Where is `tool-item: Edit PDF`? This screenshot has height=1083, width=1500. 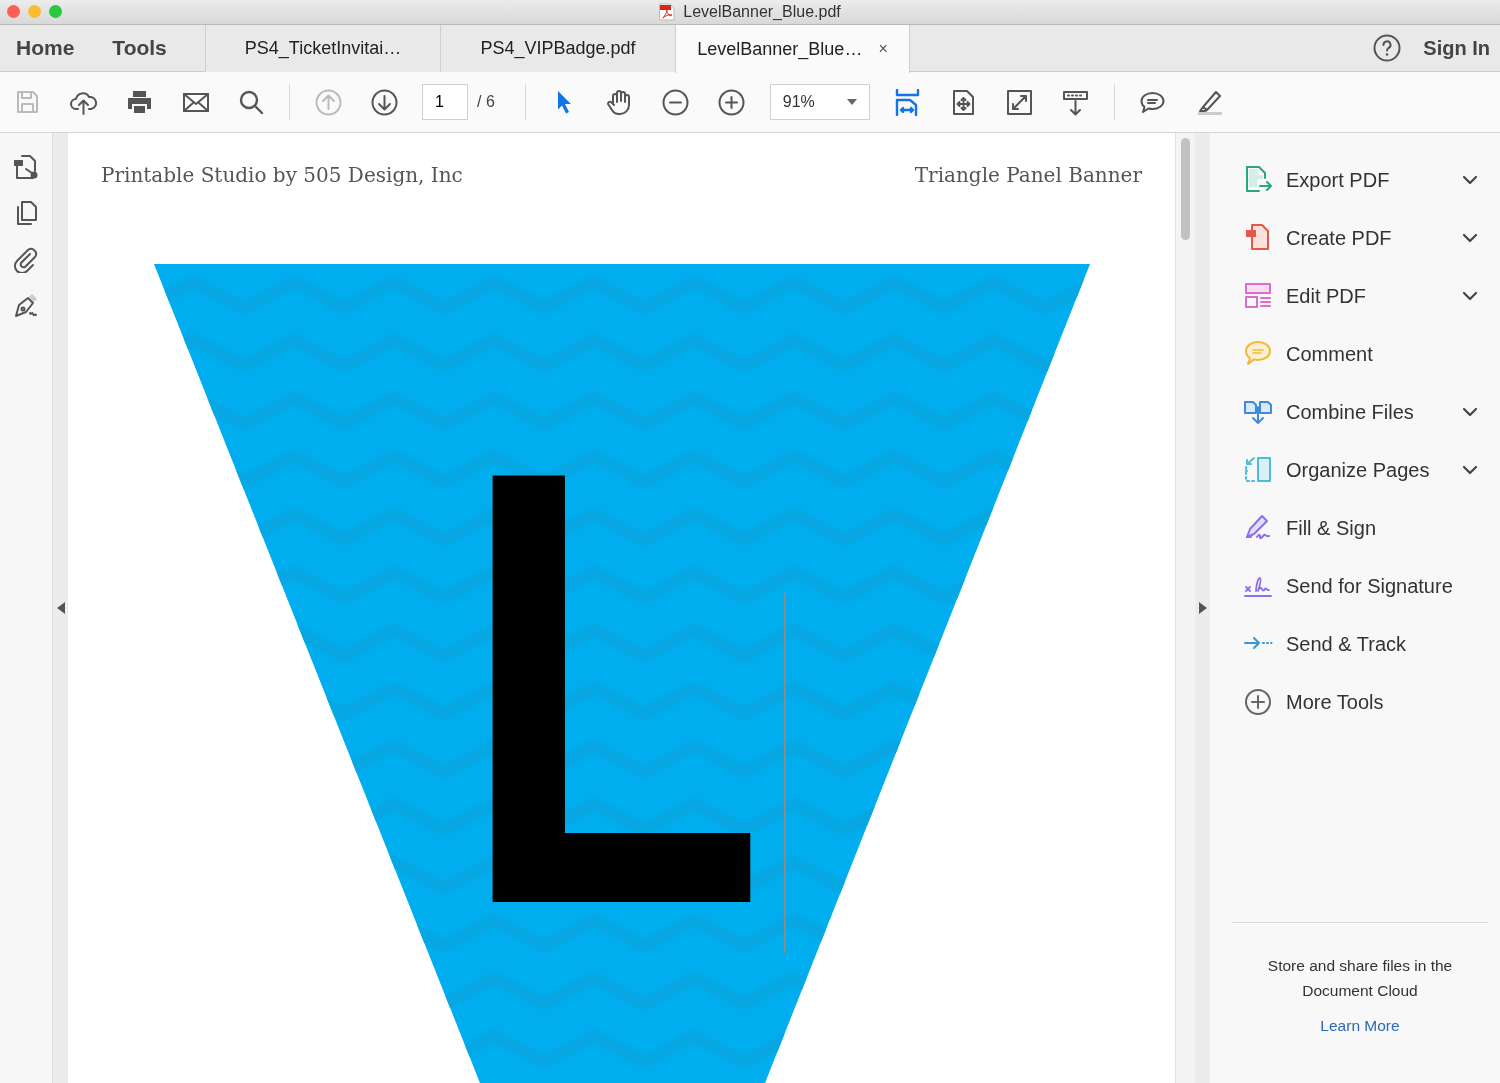
tool-item: Edit PDF is located at coordinates (1355, 296).